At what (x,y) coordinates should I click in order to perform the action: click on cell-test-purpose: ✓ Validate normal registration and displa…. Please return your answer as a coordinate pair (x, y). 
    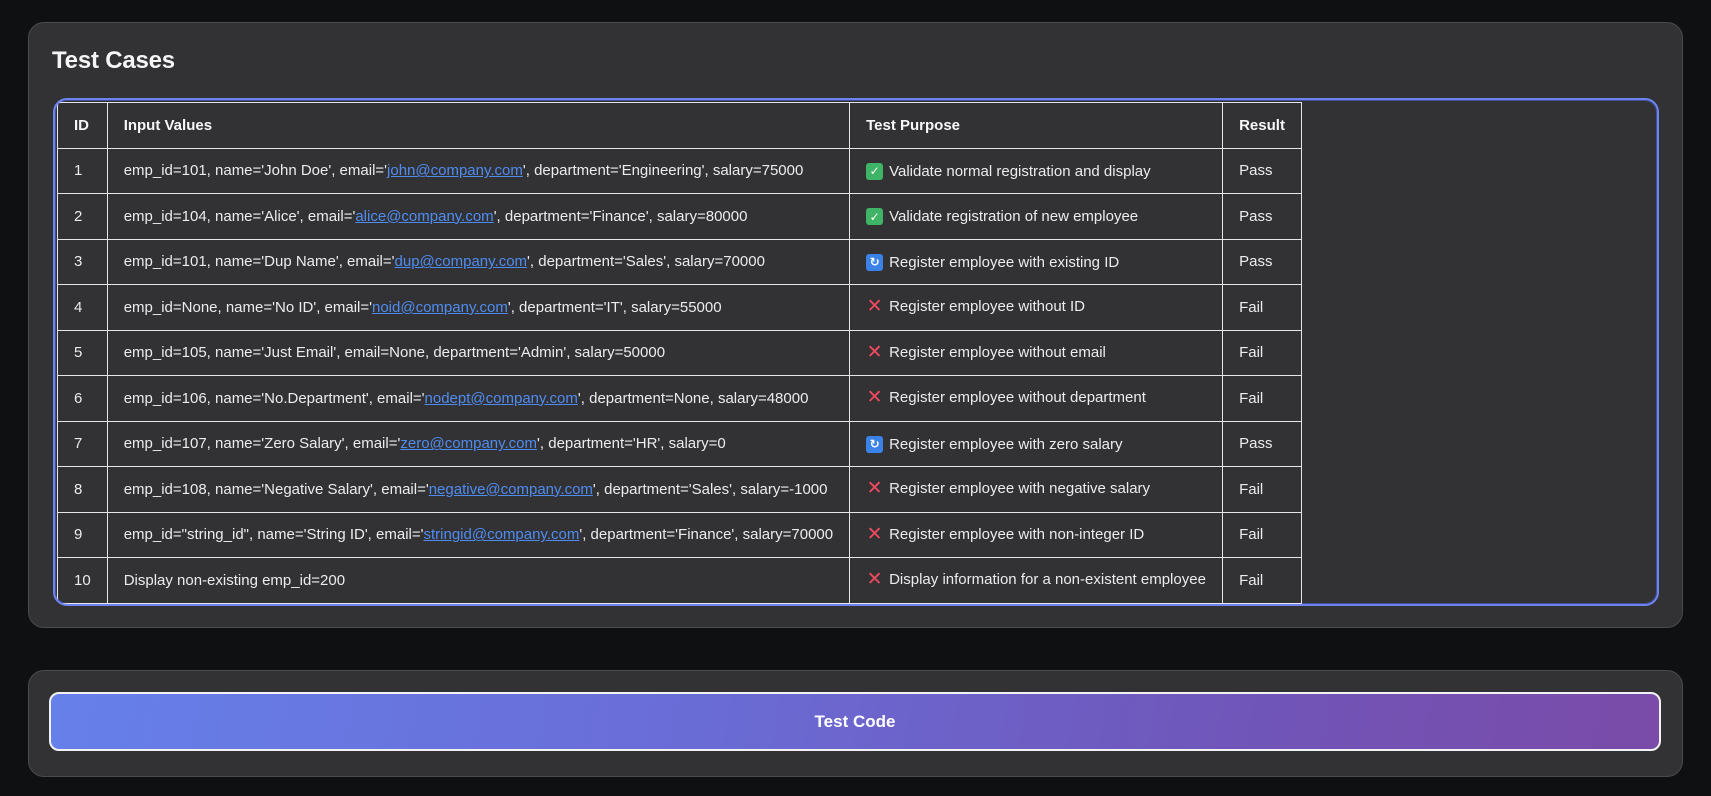
    Looking at the image, I should click on (1036, 170).